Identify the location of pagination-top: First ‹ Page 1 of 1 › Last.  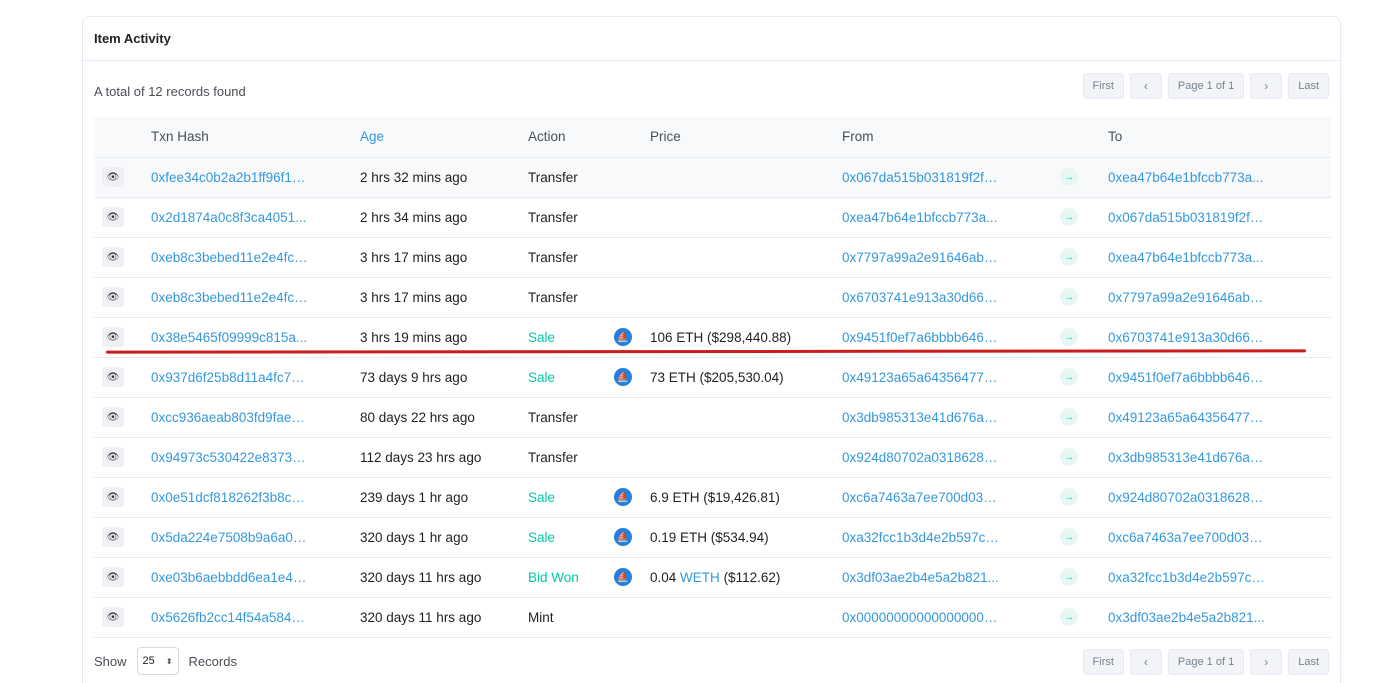
(1205, 86).